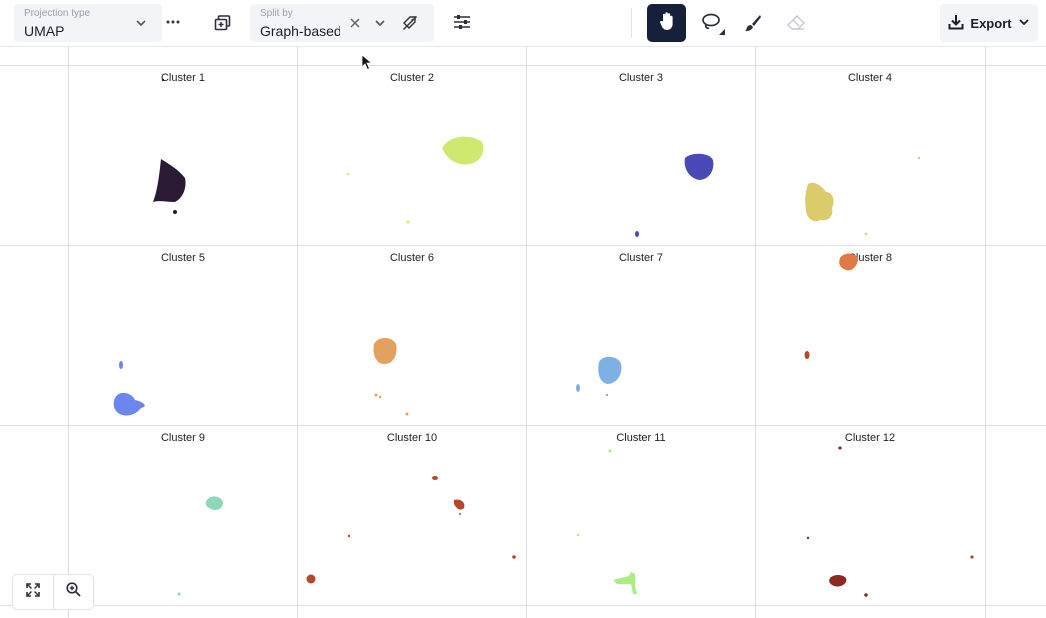  Describe the element at coordinates (88, 23) in the screenshot. I see `projection-type-select: Projection type UMAP` at that location.